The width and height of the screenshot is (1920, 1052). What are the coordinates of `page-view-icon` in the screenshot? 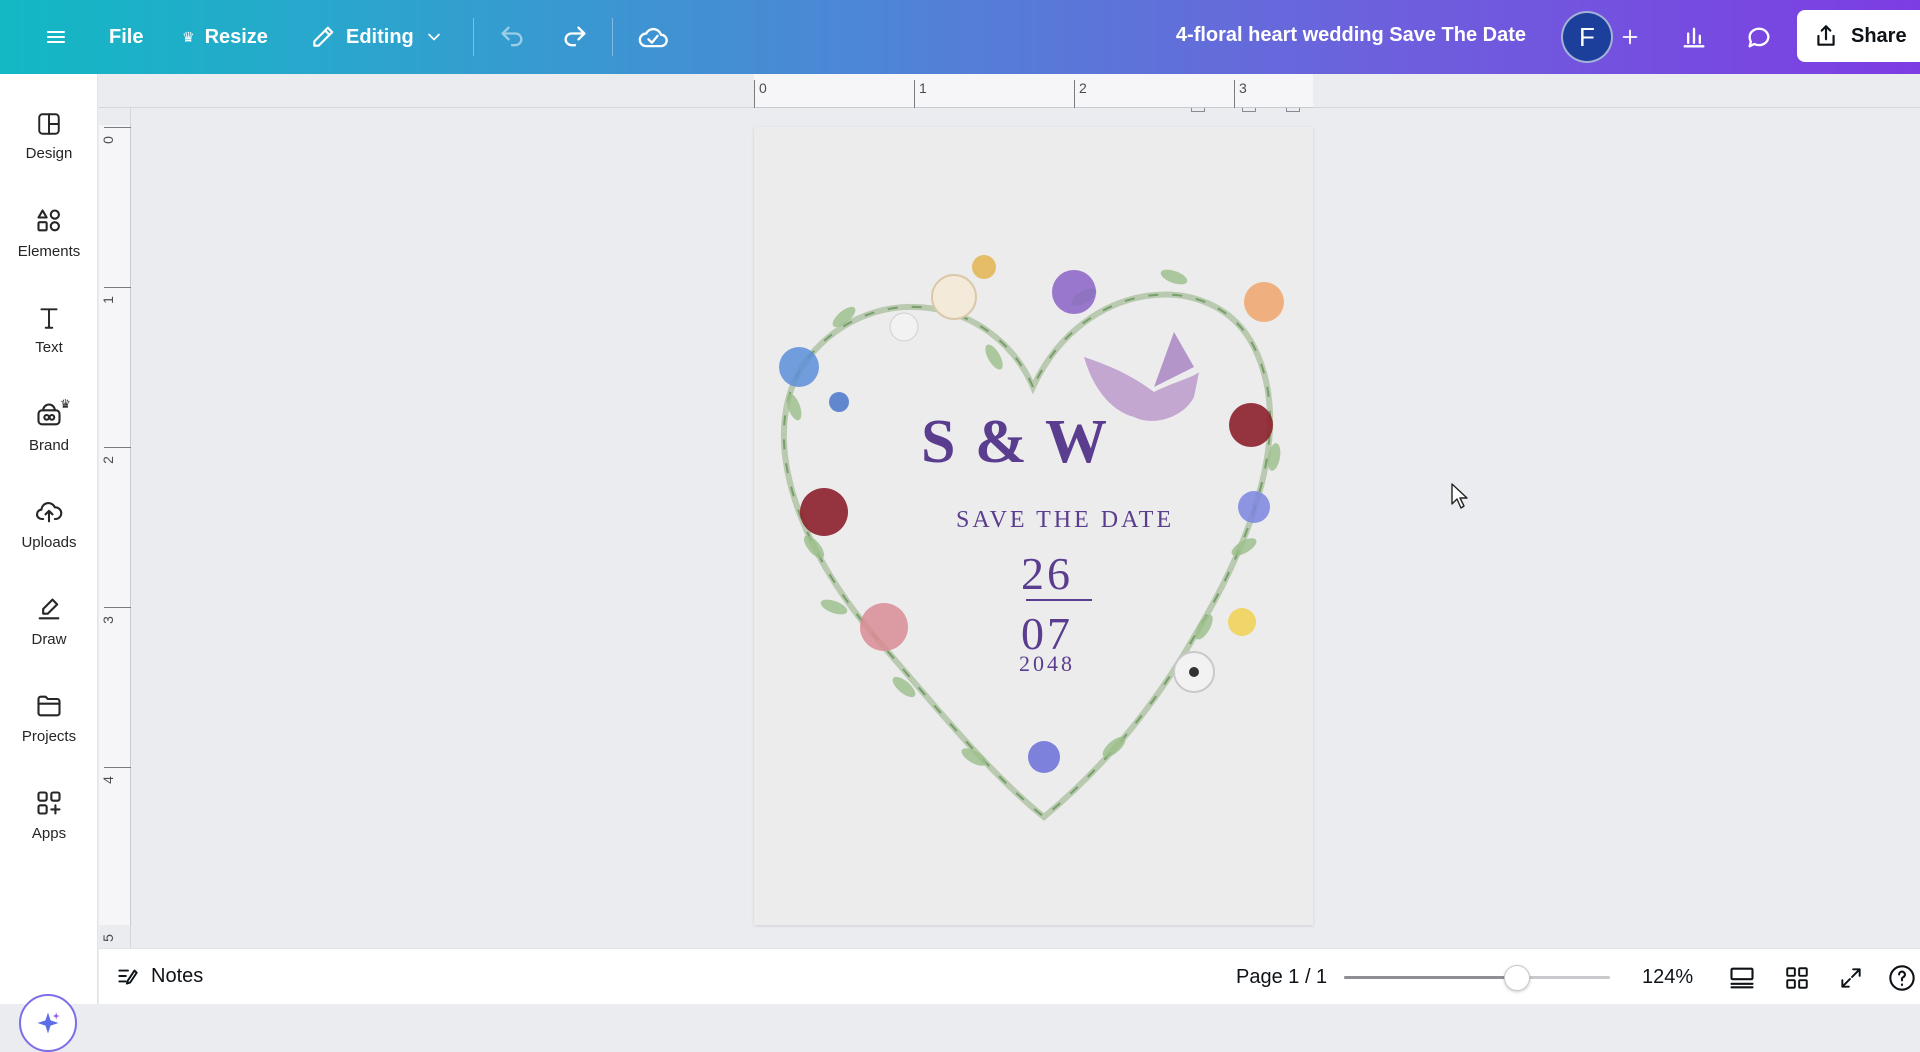 It's located at (1742, 978).